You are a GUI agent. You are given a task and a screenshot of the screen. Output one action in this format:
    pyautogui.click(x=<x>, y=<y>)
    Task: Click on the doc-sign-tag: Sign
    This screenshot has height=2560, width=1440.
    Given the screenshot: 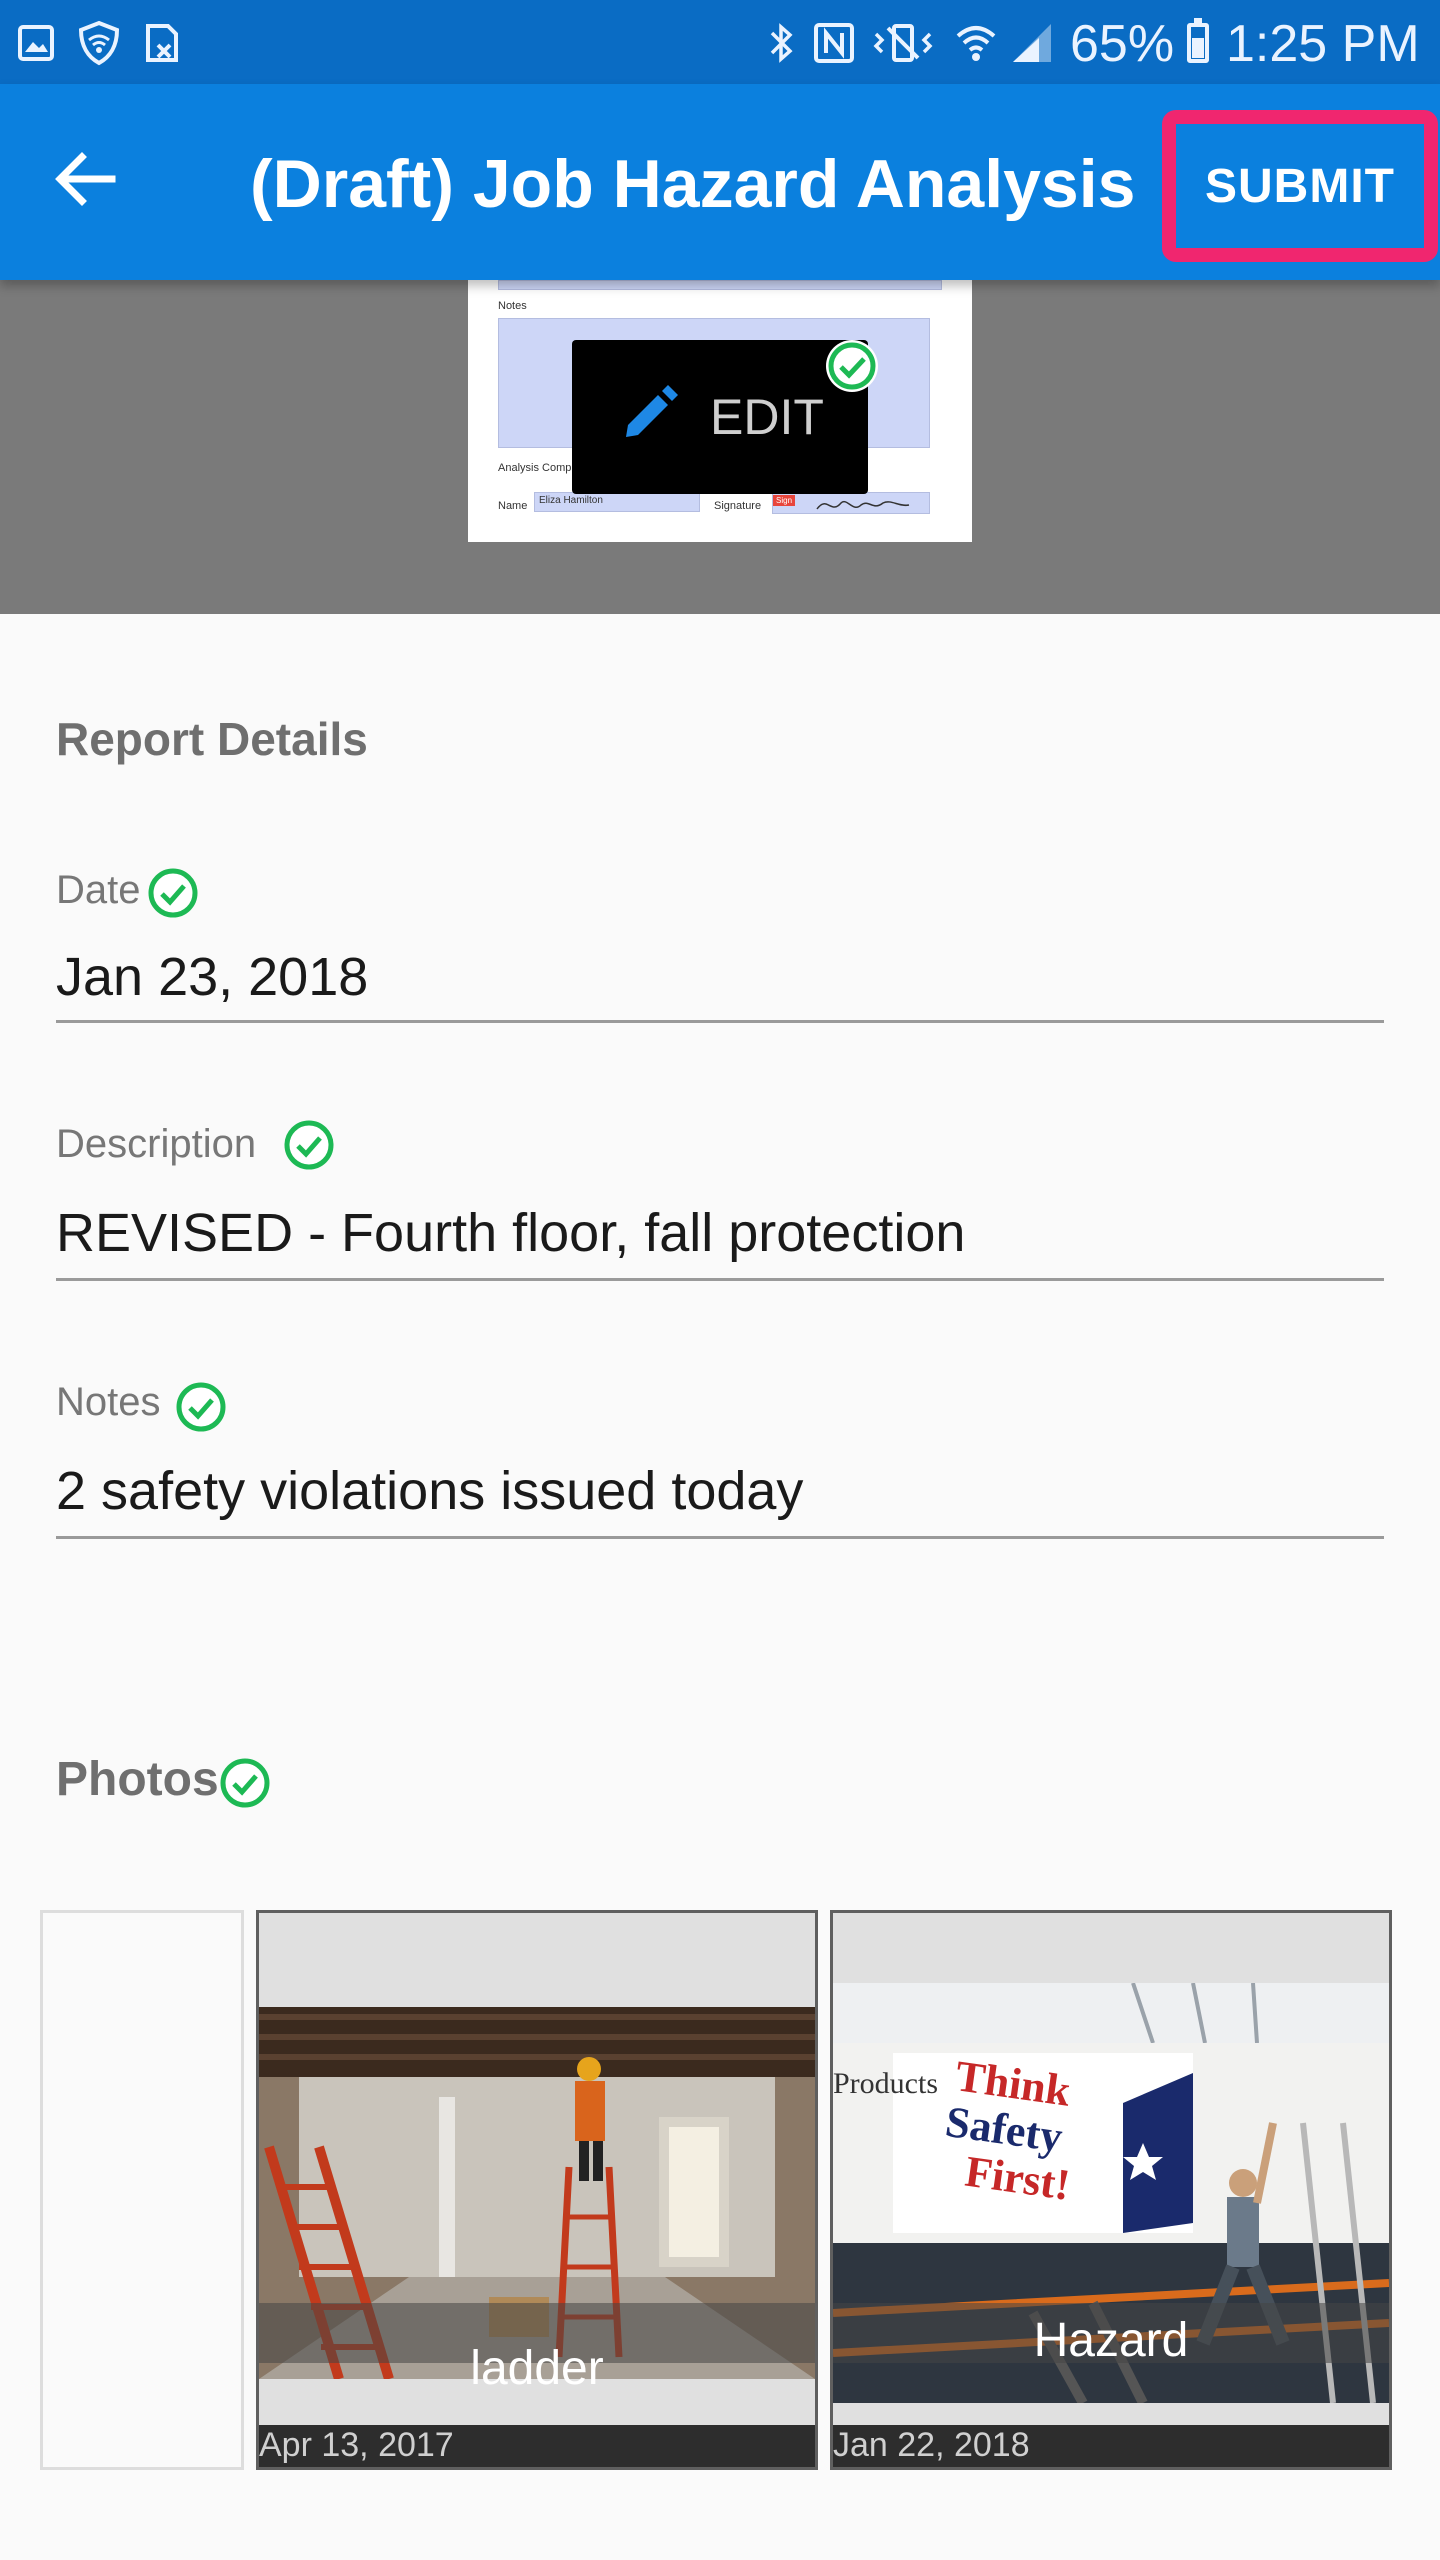 What is the action you would take?
    pyautogui.click(x=784, y=500)
    